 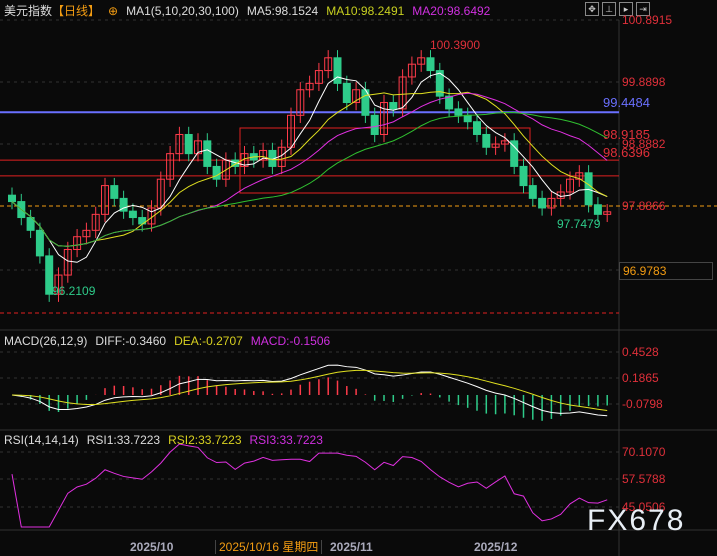 I want to click on crosshair-icon: ⊕, so click(x=113, y=11).